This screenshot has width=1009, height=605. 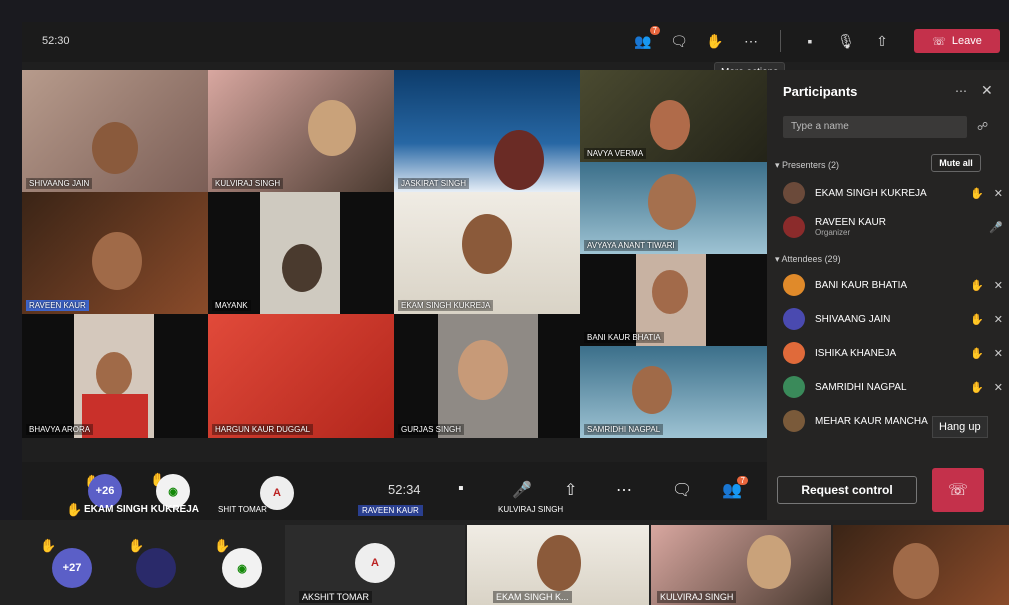 What do you see at coordinates (57, 305) in the screenshot?
I see `tile-name: RAVEEN KAUR` at bounding box center [57, 305].